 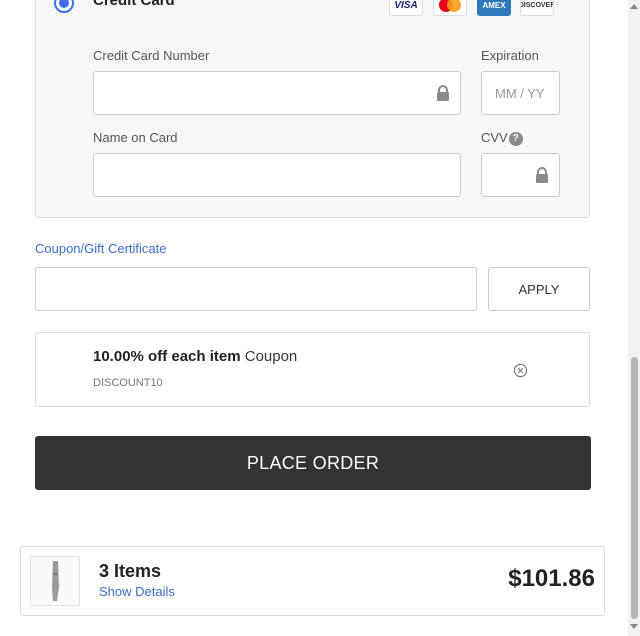 I want to click on card-number-input, so click(x=277, y=93).